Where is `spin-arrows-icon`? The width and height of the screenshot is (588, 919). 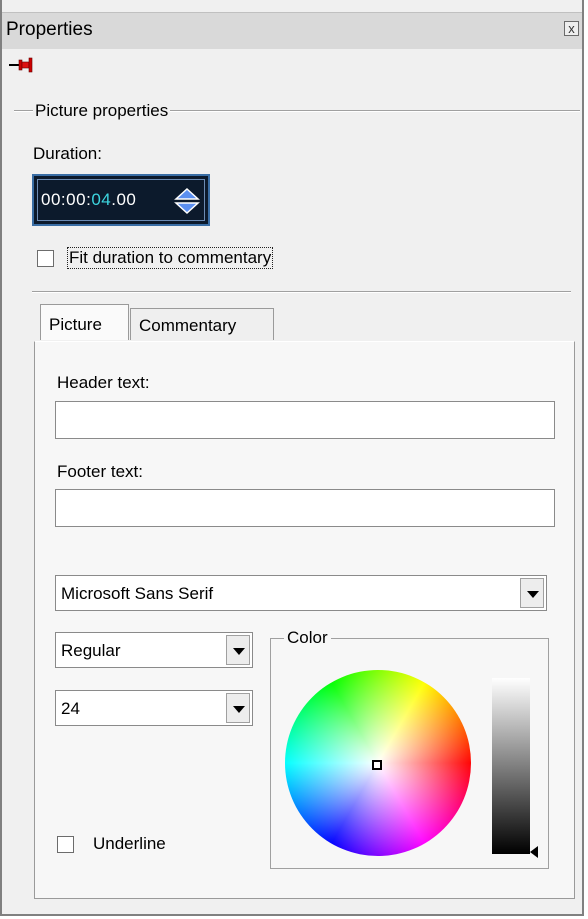 spin-arrows-icon is located at coordinates (187, 201).